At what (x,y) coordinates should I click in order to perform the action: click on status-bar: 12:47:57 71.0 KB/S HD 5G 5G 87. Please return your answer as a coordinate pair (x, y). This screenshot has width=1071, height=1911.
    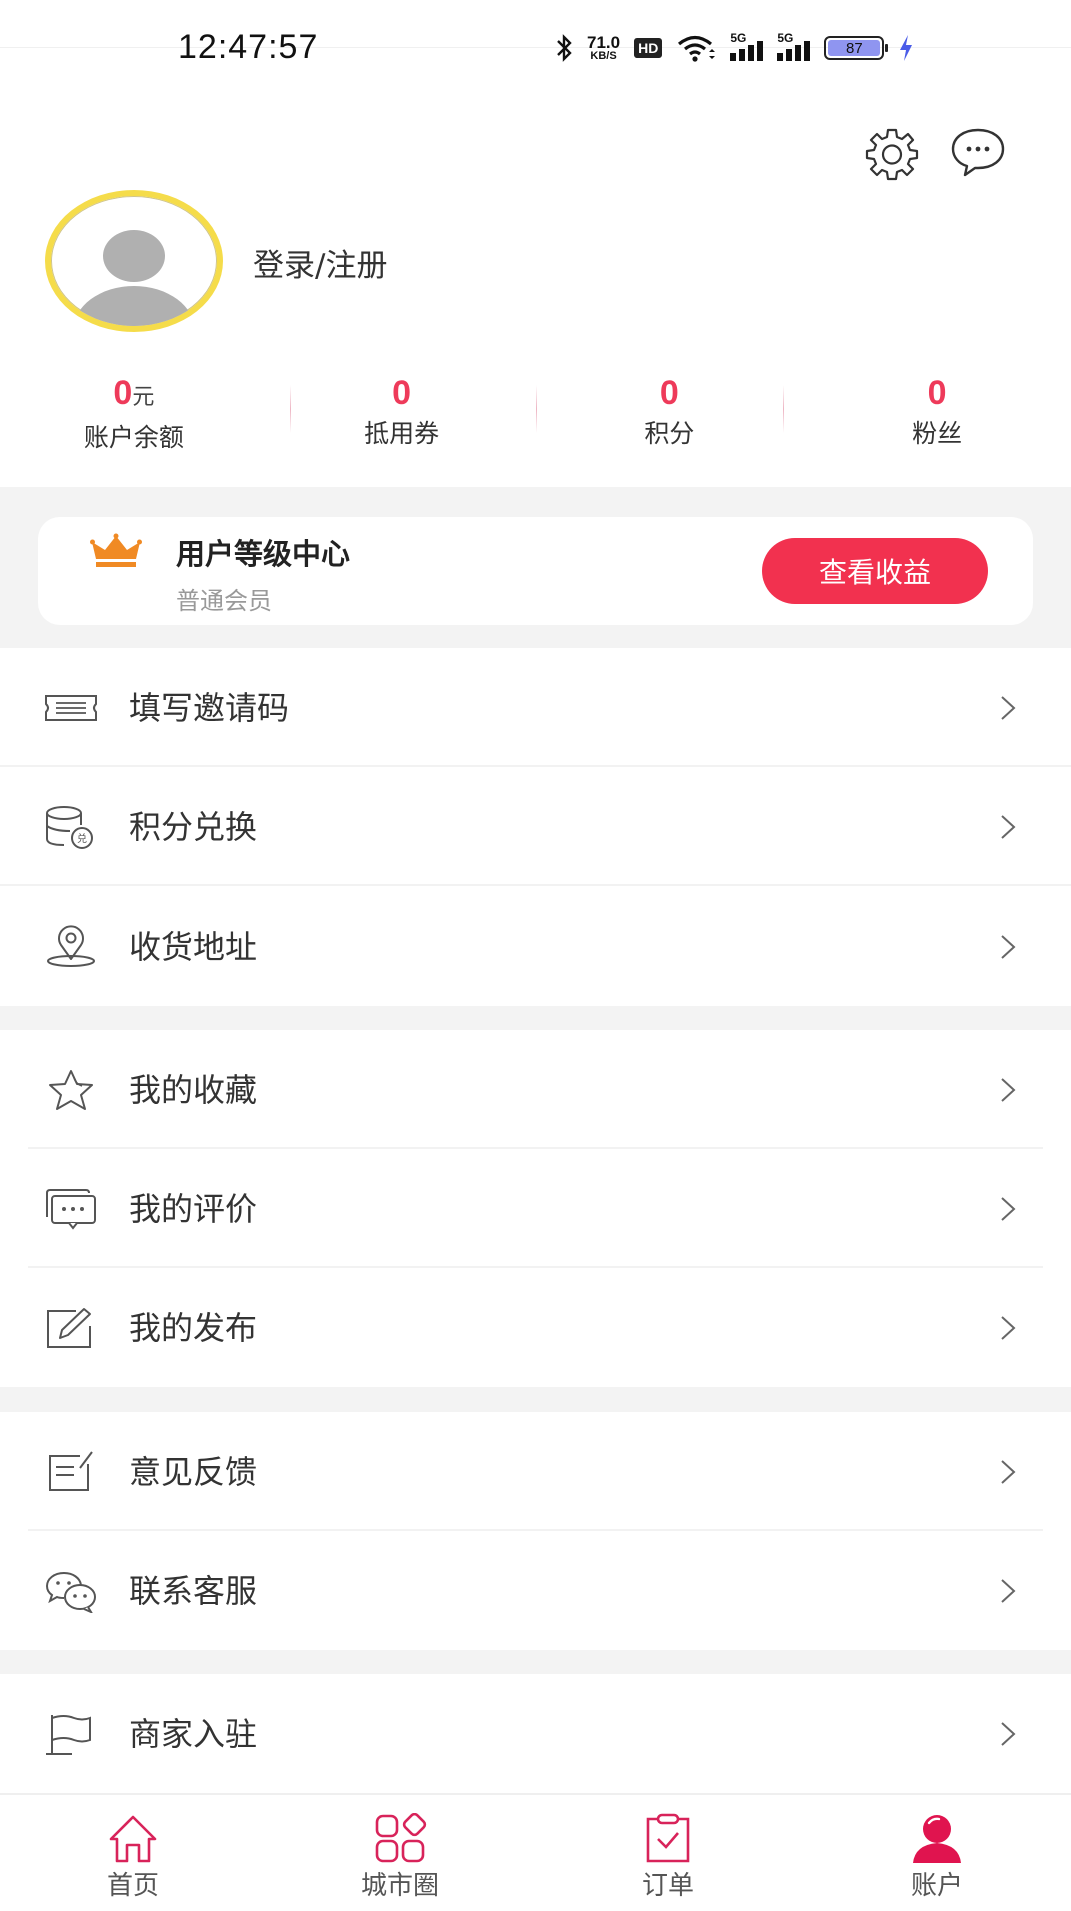
    Looking at the image, I should click on (535, 48).